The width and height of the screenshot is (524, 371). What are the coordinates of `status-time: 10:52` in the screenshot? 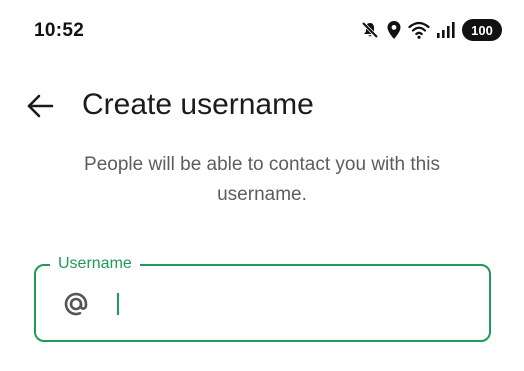 It's located at (59, 30).